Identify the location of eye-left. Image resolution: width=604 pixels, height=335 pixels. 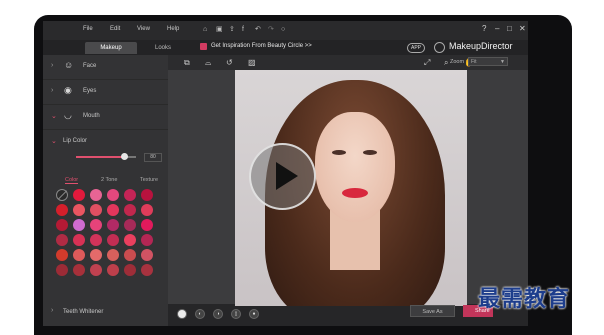
(339, 152).